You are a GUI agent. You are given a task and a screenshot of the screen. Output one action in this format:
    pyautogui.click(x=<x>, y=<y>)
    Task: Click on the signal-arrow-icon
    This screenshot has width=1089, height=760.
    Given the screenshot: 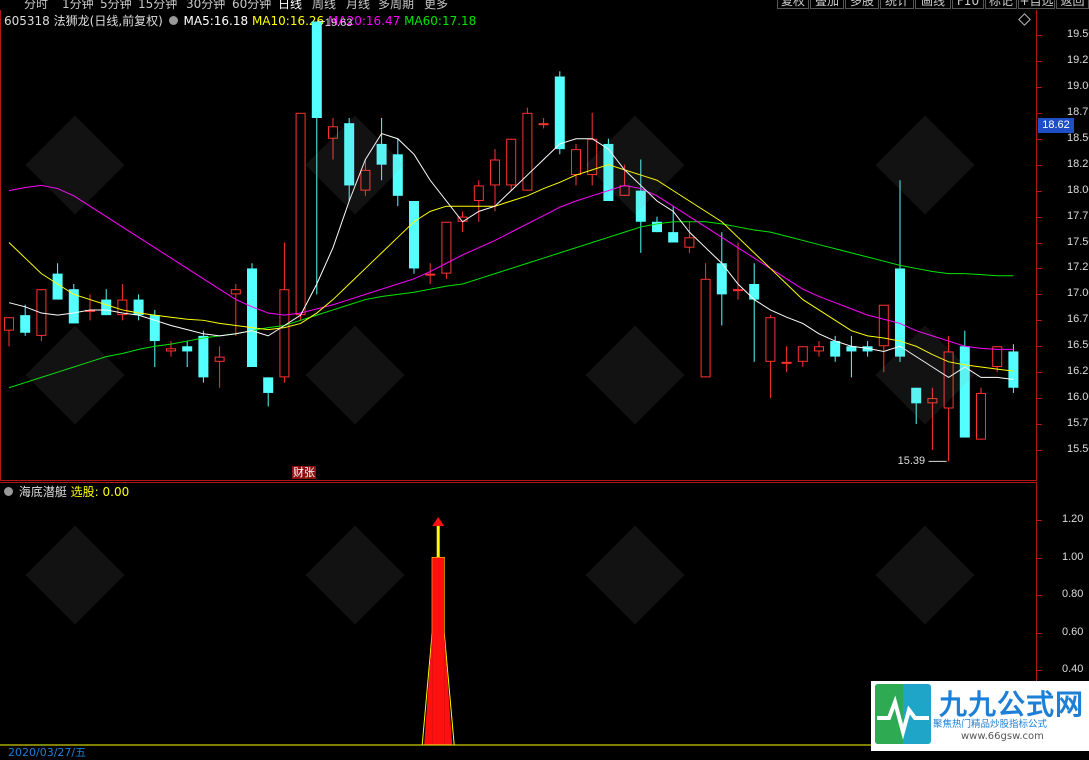 What is the action you would take?
    pyautogui.click(x=438, y=521)
    